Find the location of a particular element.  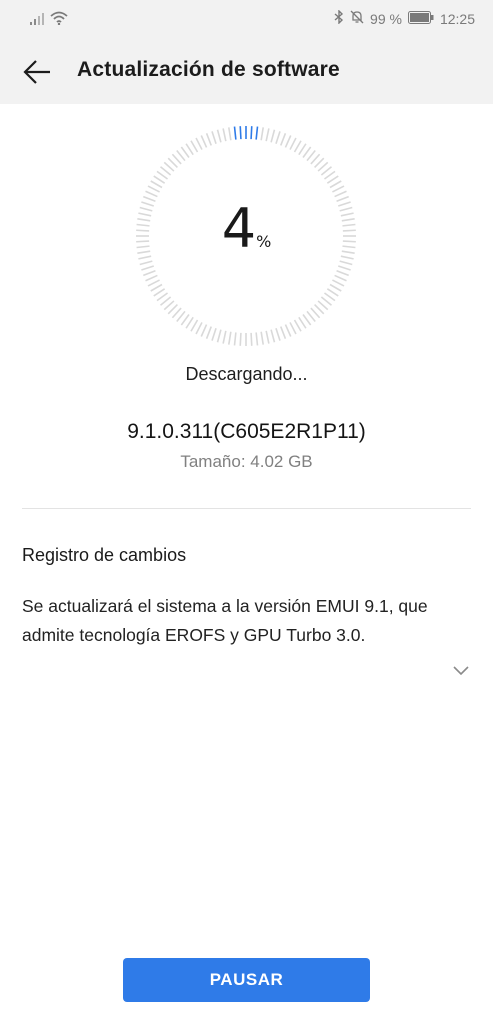

pause-button: PAUSAR is located at coordinates (246, 980).